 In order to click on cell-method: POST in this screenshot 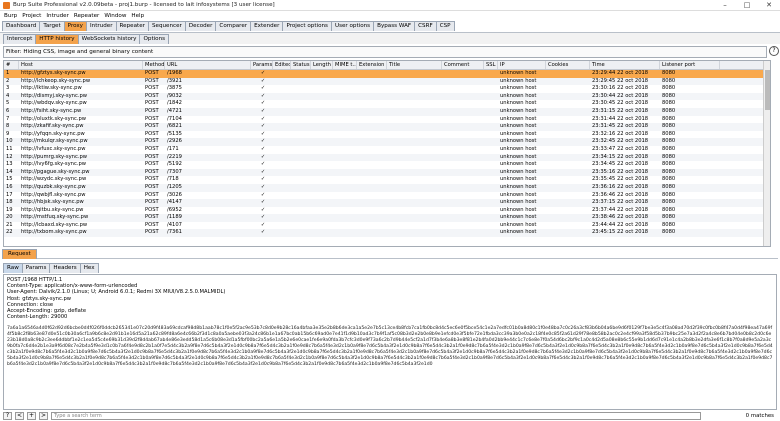, I will do `click(152, 88)`.